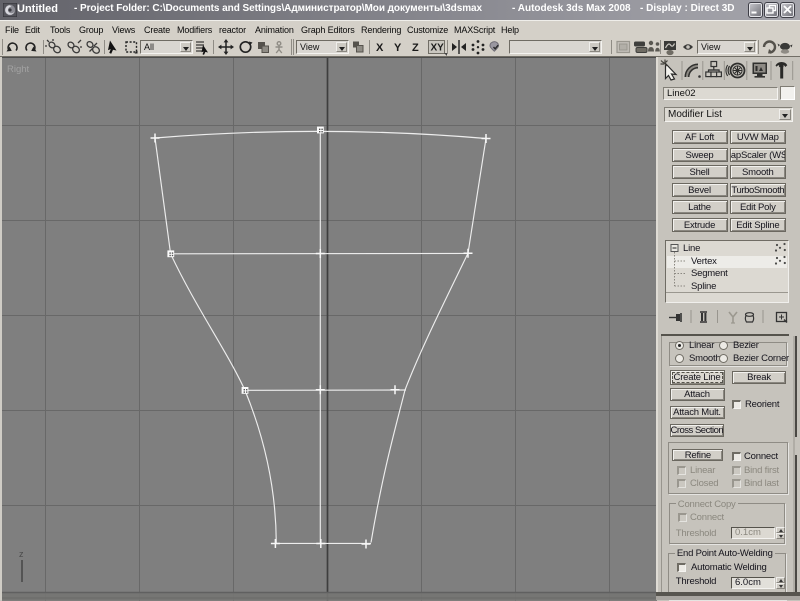 The width and height of the screenshot is (800, 601). Describe the element at coordinates (438, 48) in the screenshot. I see `svg-text: XY` at that location.